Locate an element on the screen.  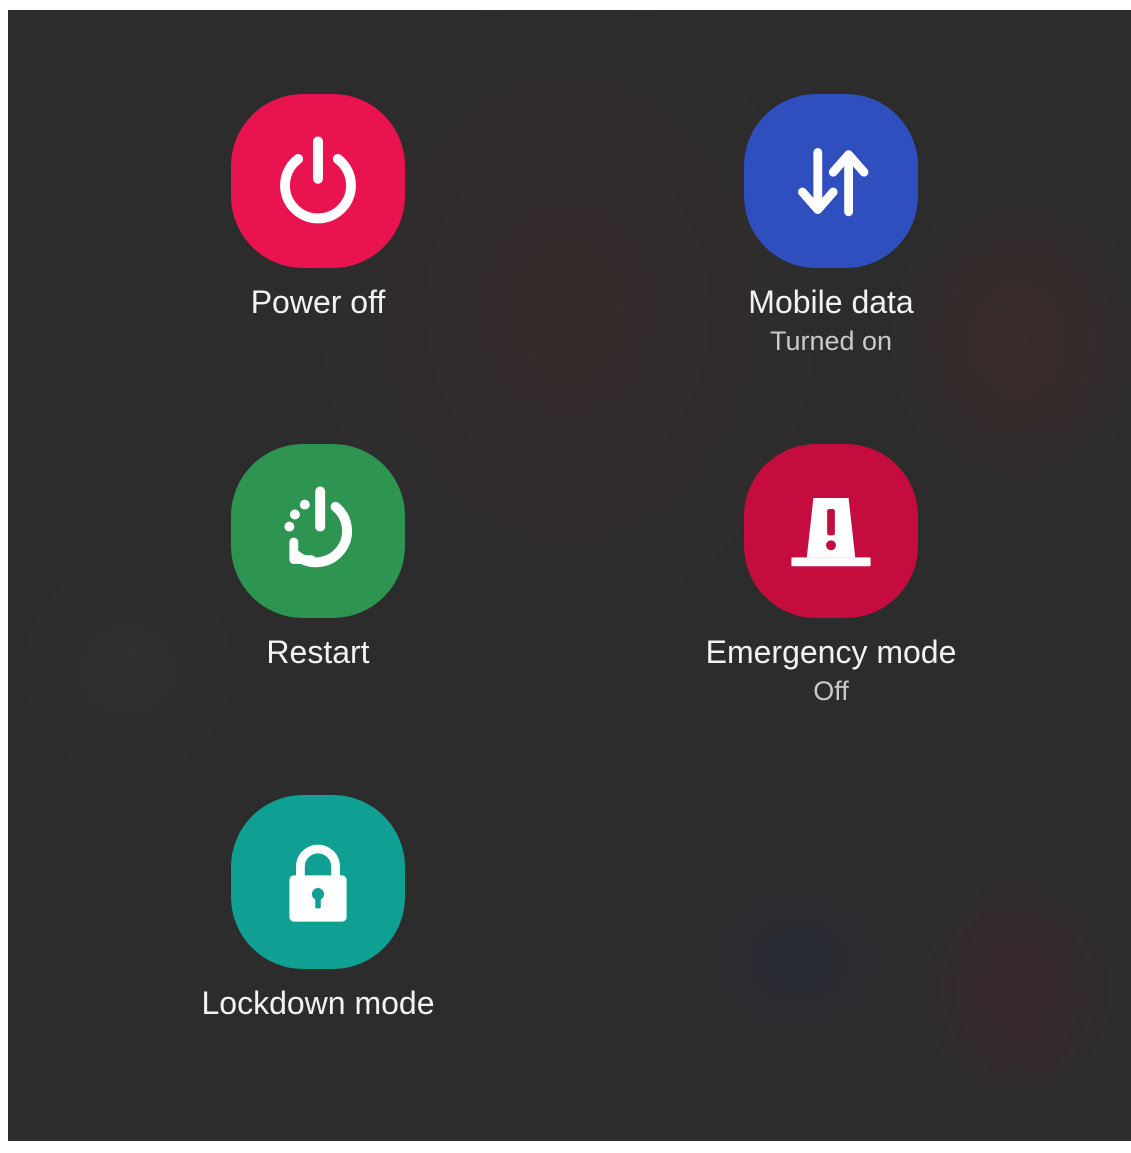
emergency-mode-status: Off is located at coordinates (831, 691).